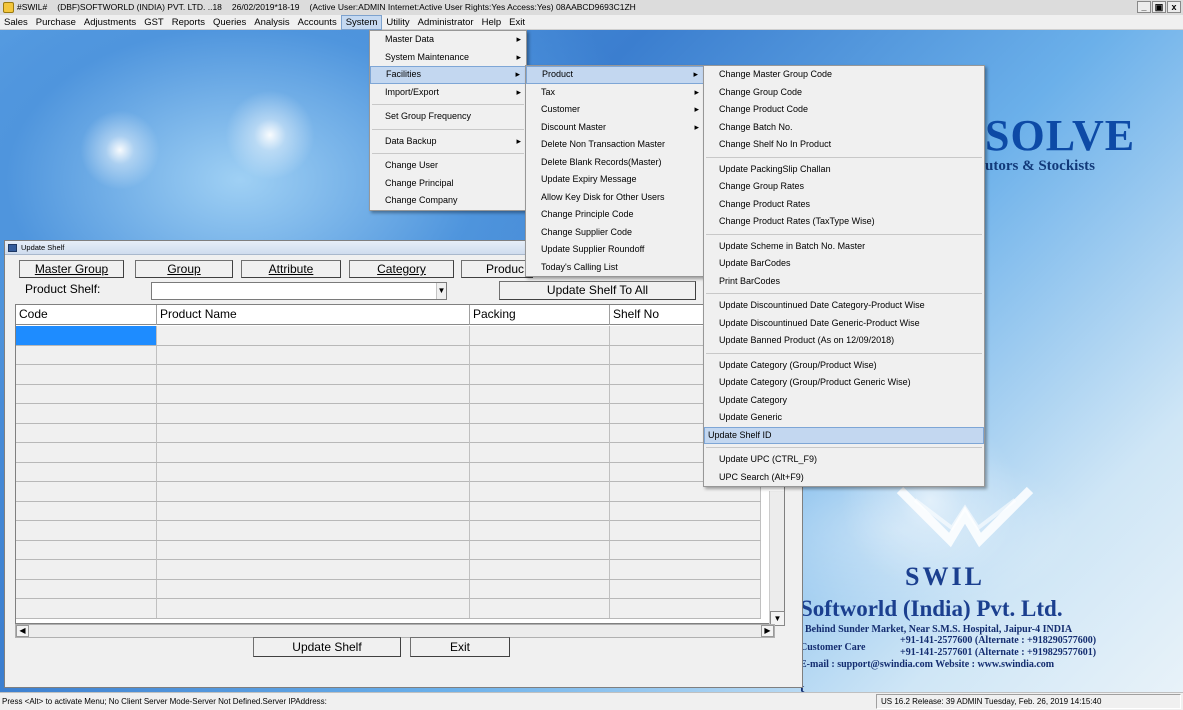 The width and height of the screenshot is (1183, 710). I want to click on menu-item-change-principle-code: Change Principle Code, so click(615, 215).